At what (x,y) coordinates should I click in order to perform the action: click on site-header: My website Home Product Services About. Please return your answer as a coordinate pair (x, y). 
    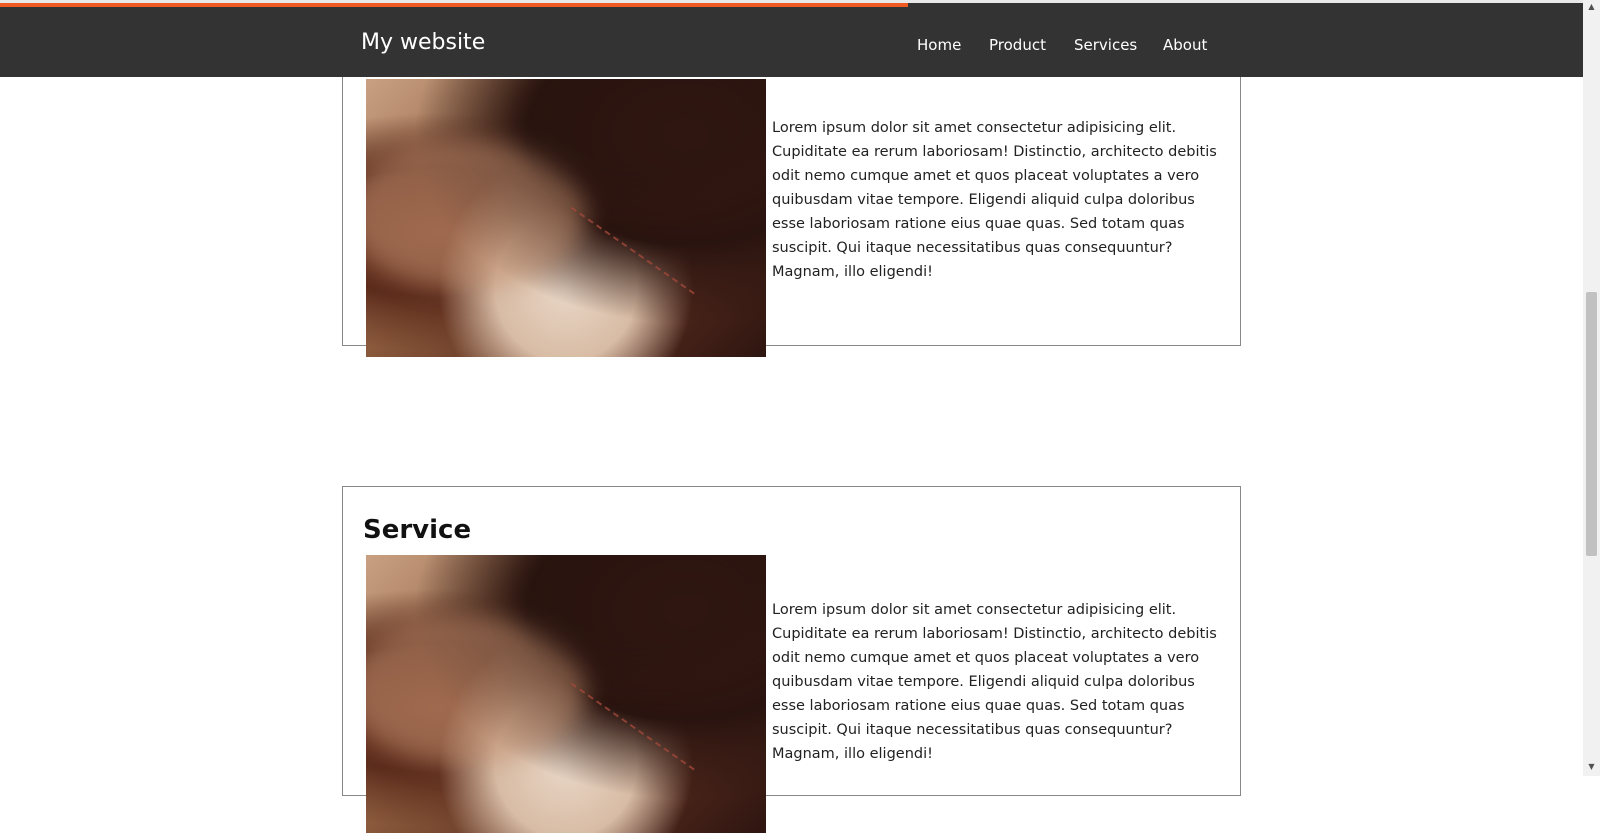
    Looking at the image, I should click on (791, 40).